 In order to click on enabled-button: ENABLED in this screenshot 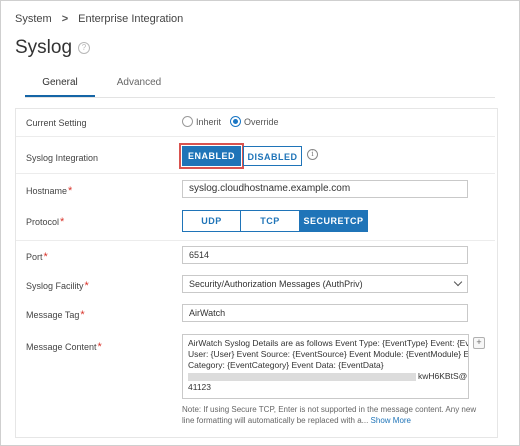, I will do `click(211, 156)`.